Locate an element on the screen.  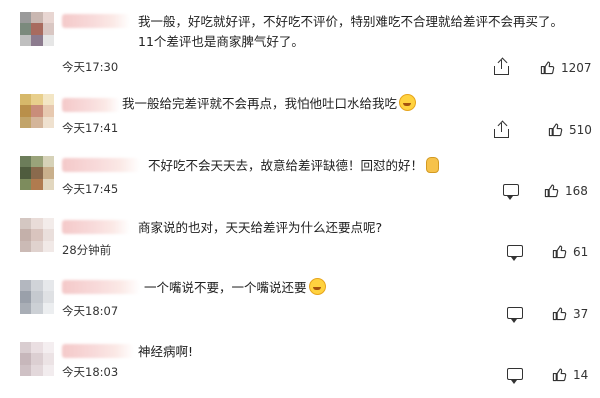
like-button: 37 is located at coordinates (570, 313).